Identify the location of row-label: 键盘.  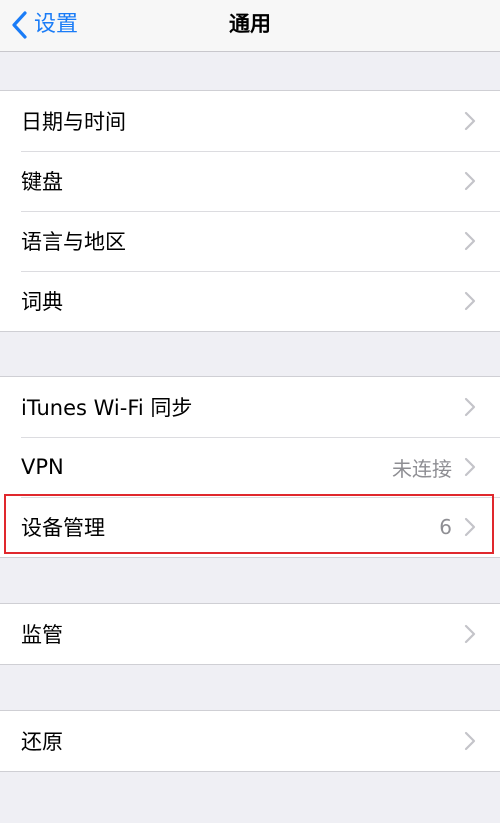
(42, 182).